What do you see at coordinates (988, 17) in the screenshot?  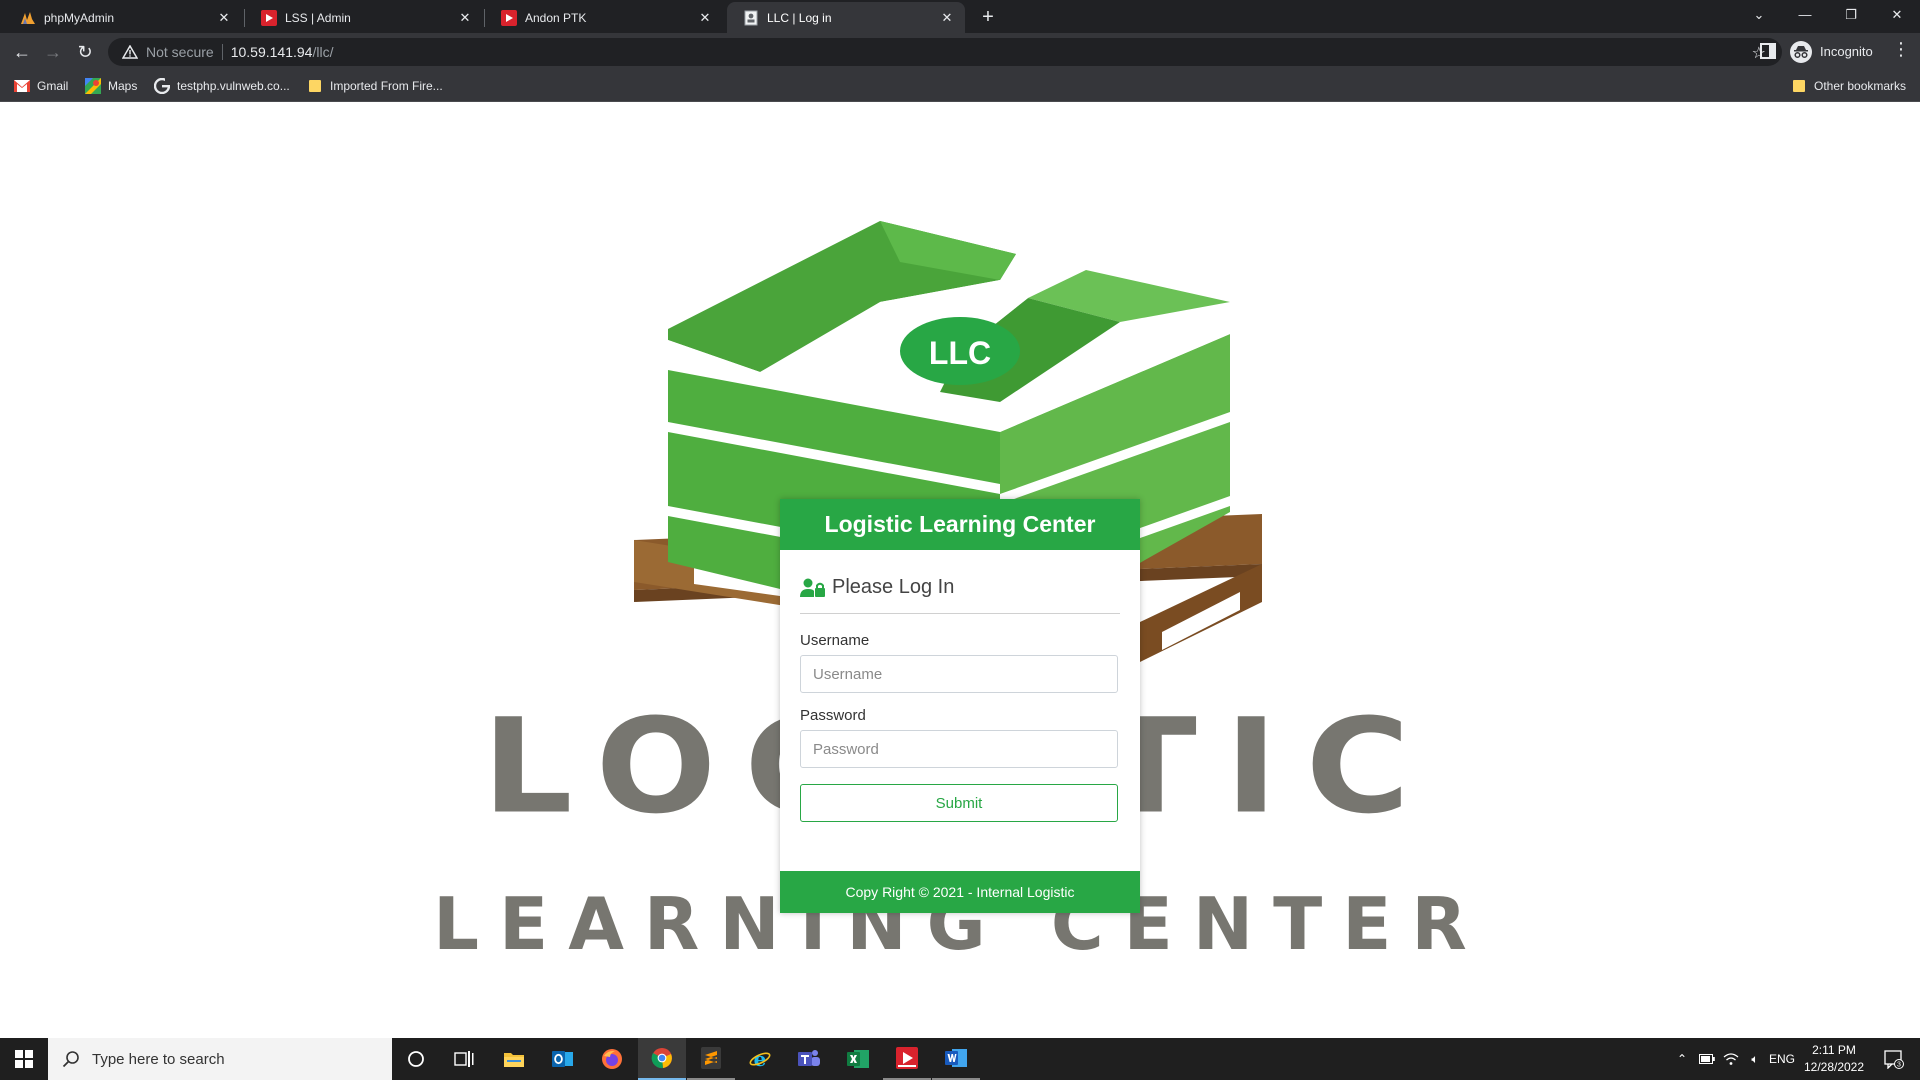 I see `new-tab-button: +` at bounding box center [988, 17].